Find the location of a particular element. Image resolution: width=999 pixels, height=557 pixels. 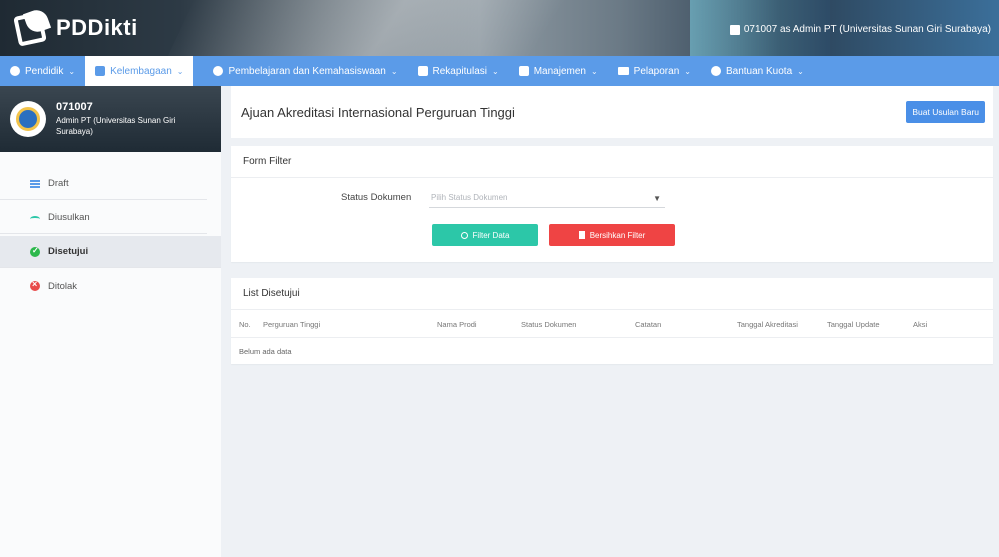

nav-pembelajaran: Pembelajaran dan Kemahasiswaan ⌄ is located at coordinates (305, 71).